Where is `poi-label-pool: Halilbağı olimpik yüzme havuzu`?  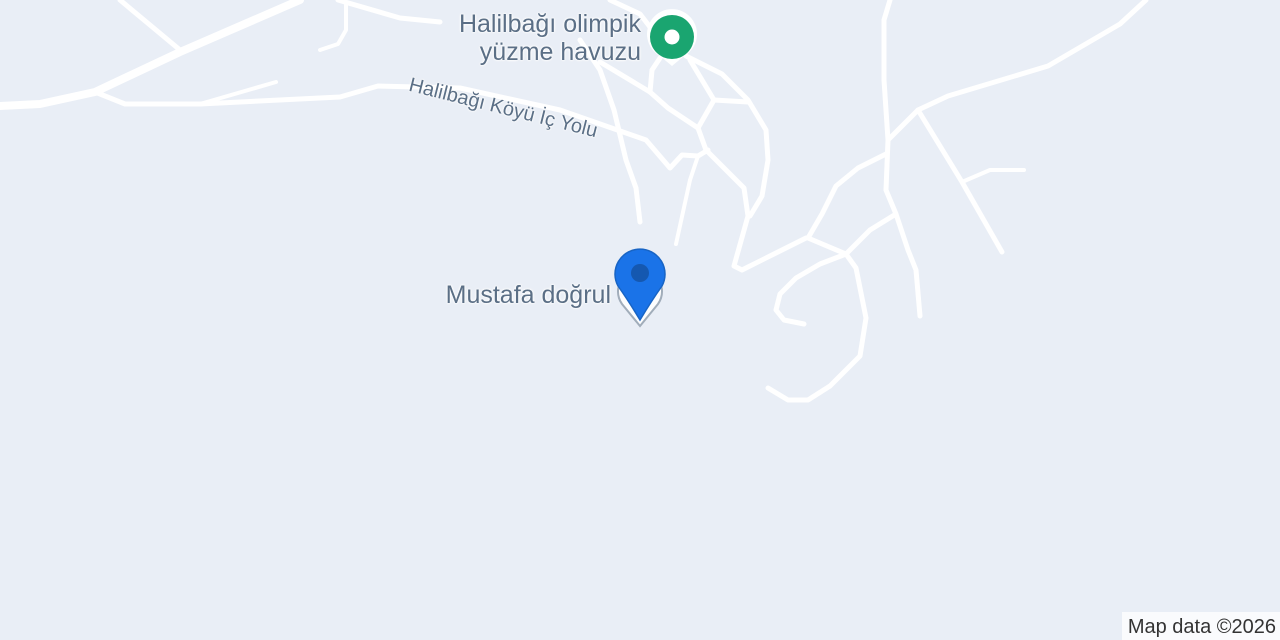
poi-label-pool: Halilbağı olimpik yüzme havuzu is located at coordinates (550, 38).